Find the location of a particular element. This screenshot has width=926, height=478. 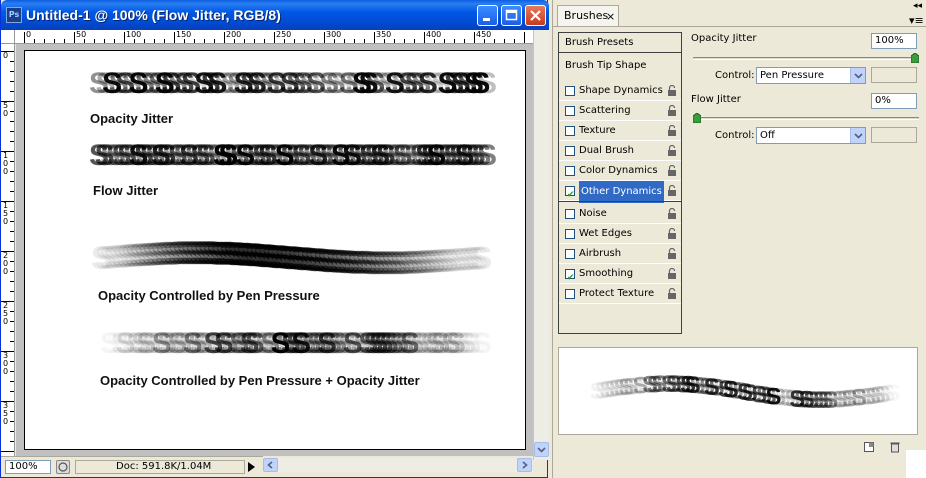

opacity-jitter-control-select: Pen Pressure is located at coordinates (811, 75).